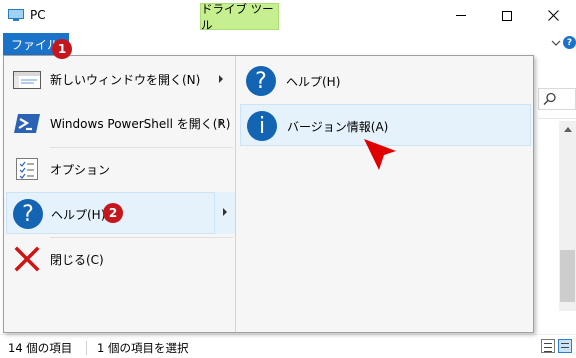  I want to click on large-icons-view-button, so click(565, 346).